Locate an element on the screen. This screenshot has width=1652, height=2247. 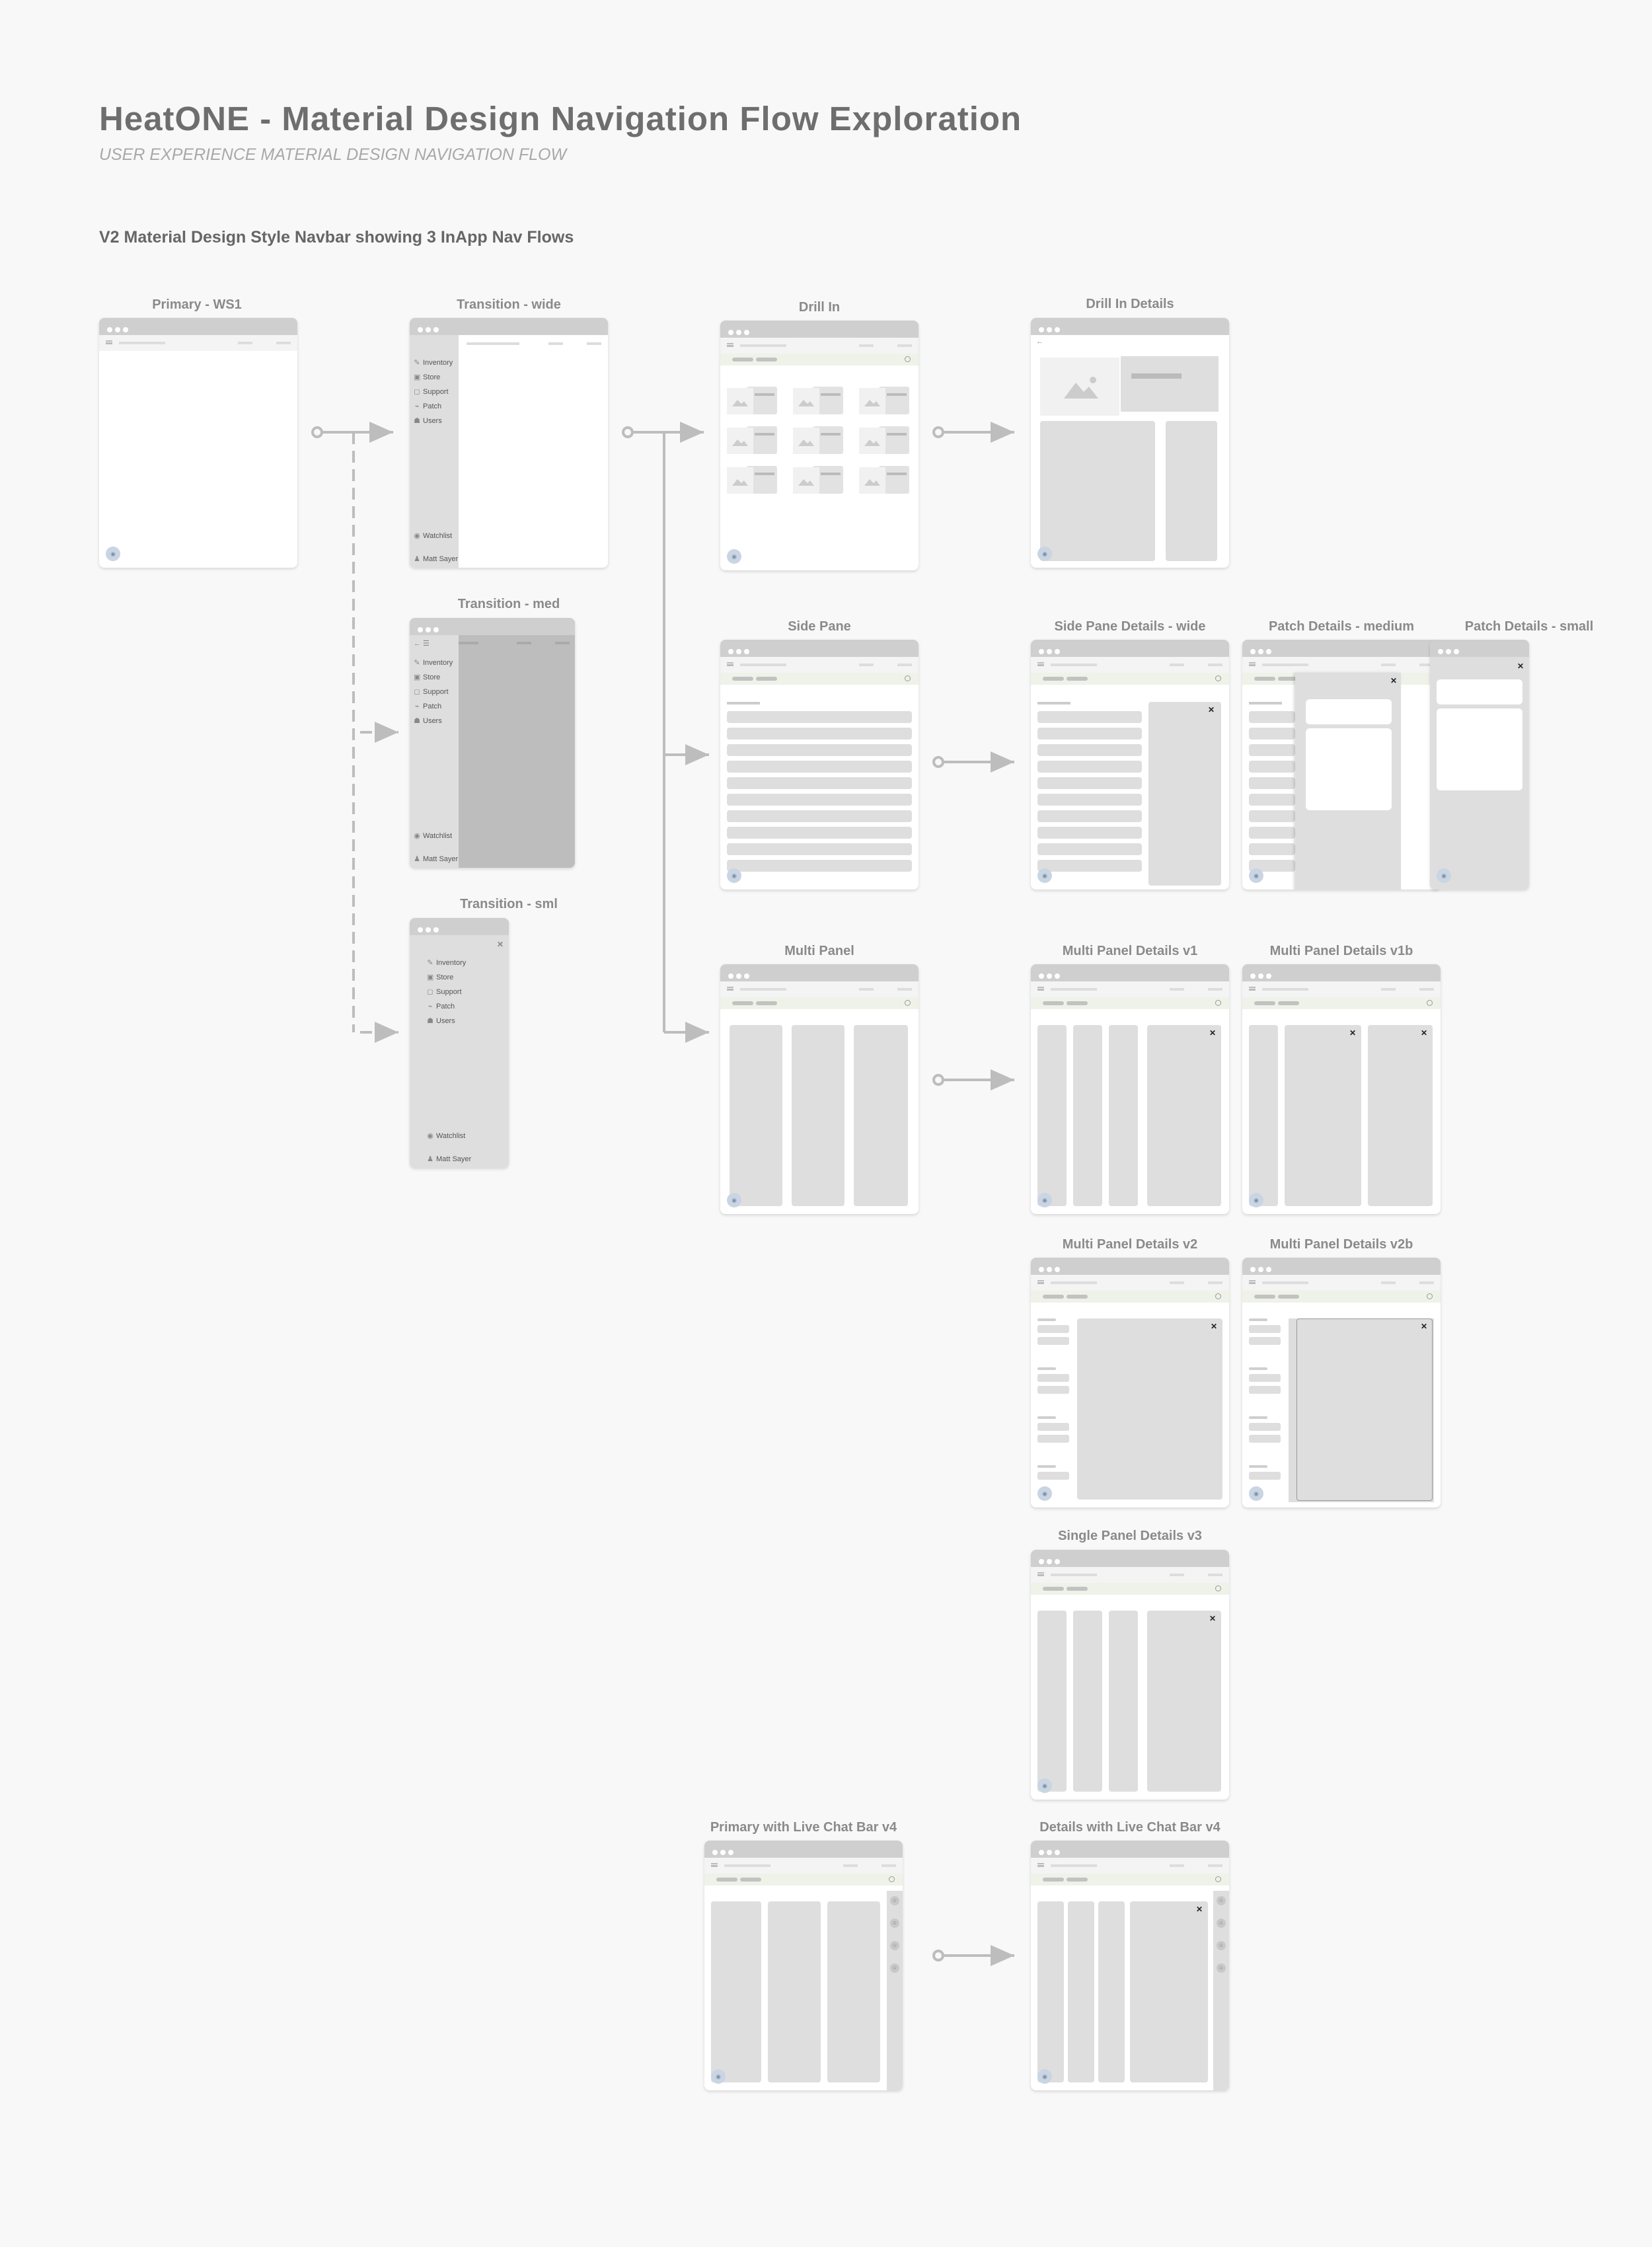
frame-primary-ws1: ◉ is located at coordinates (198, 443).